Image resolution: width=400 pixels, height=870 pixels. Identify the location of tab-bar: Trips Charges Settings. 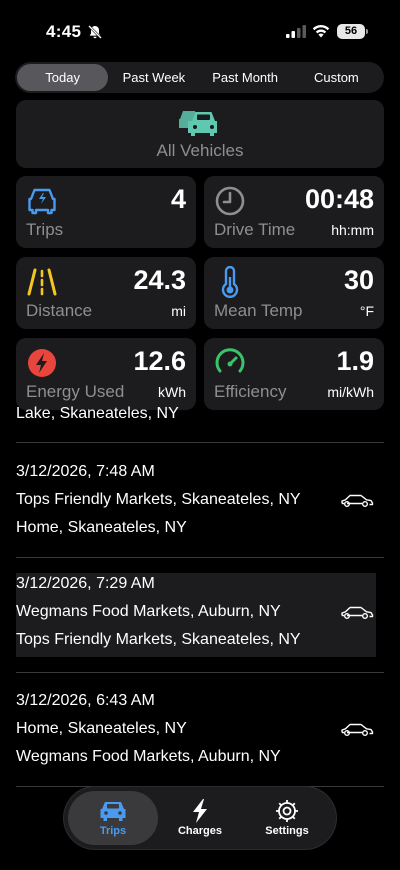
(200, 818).